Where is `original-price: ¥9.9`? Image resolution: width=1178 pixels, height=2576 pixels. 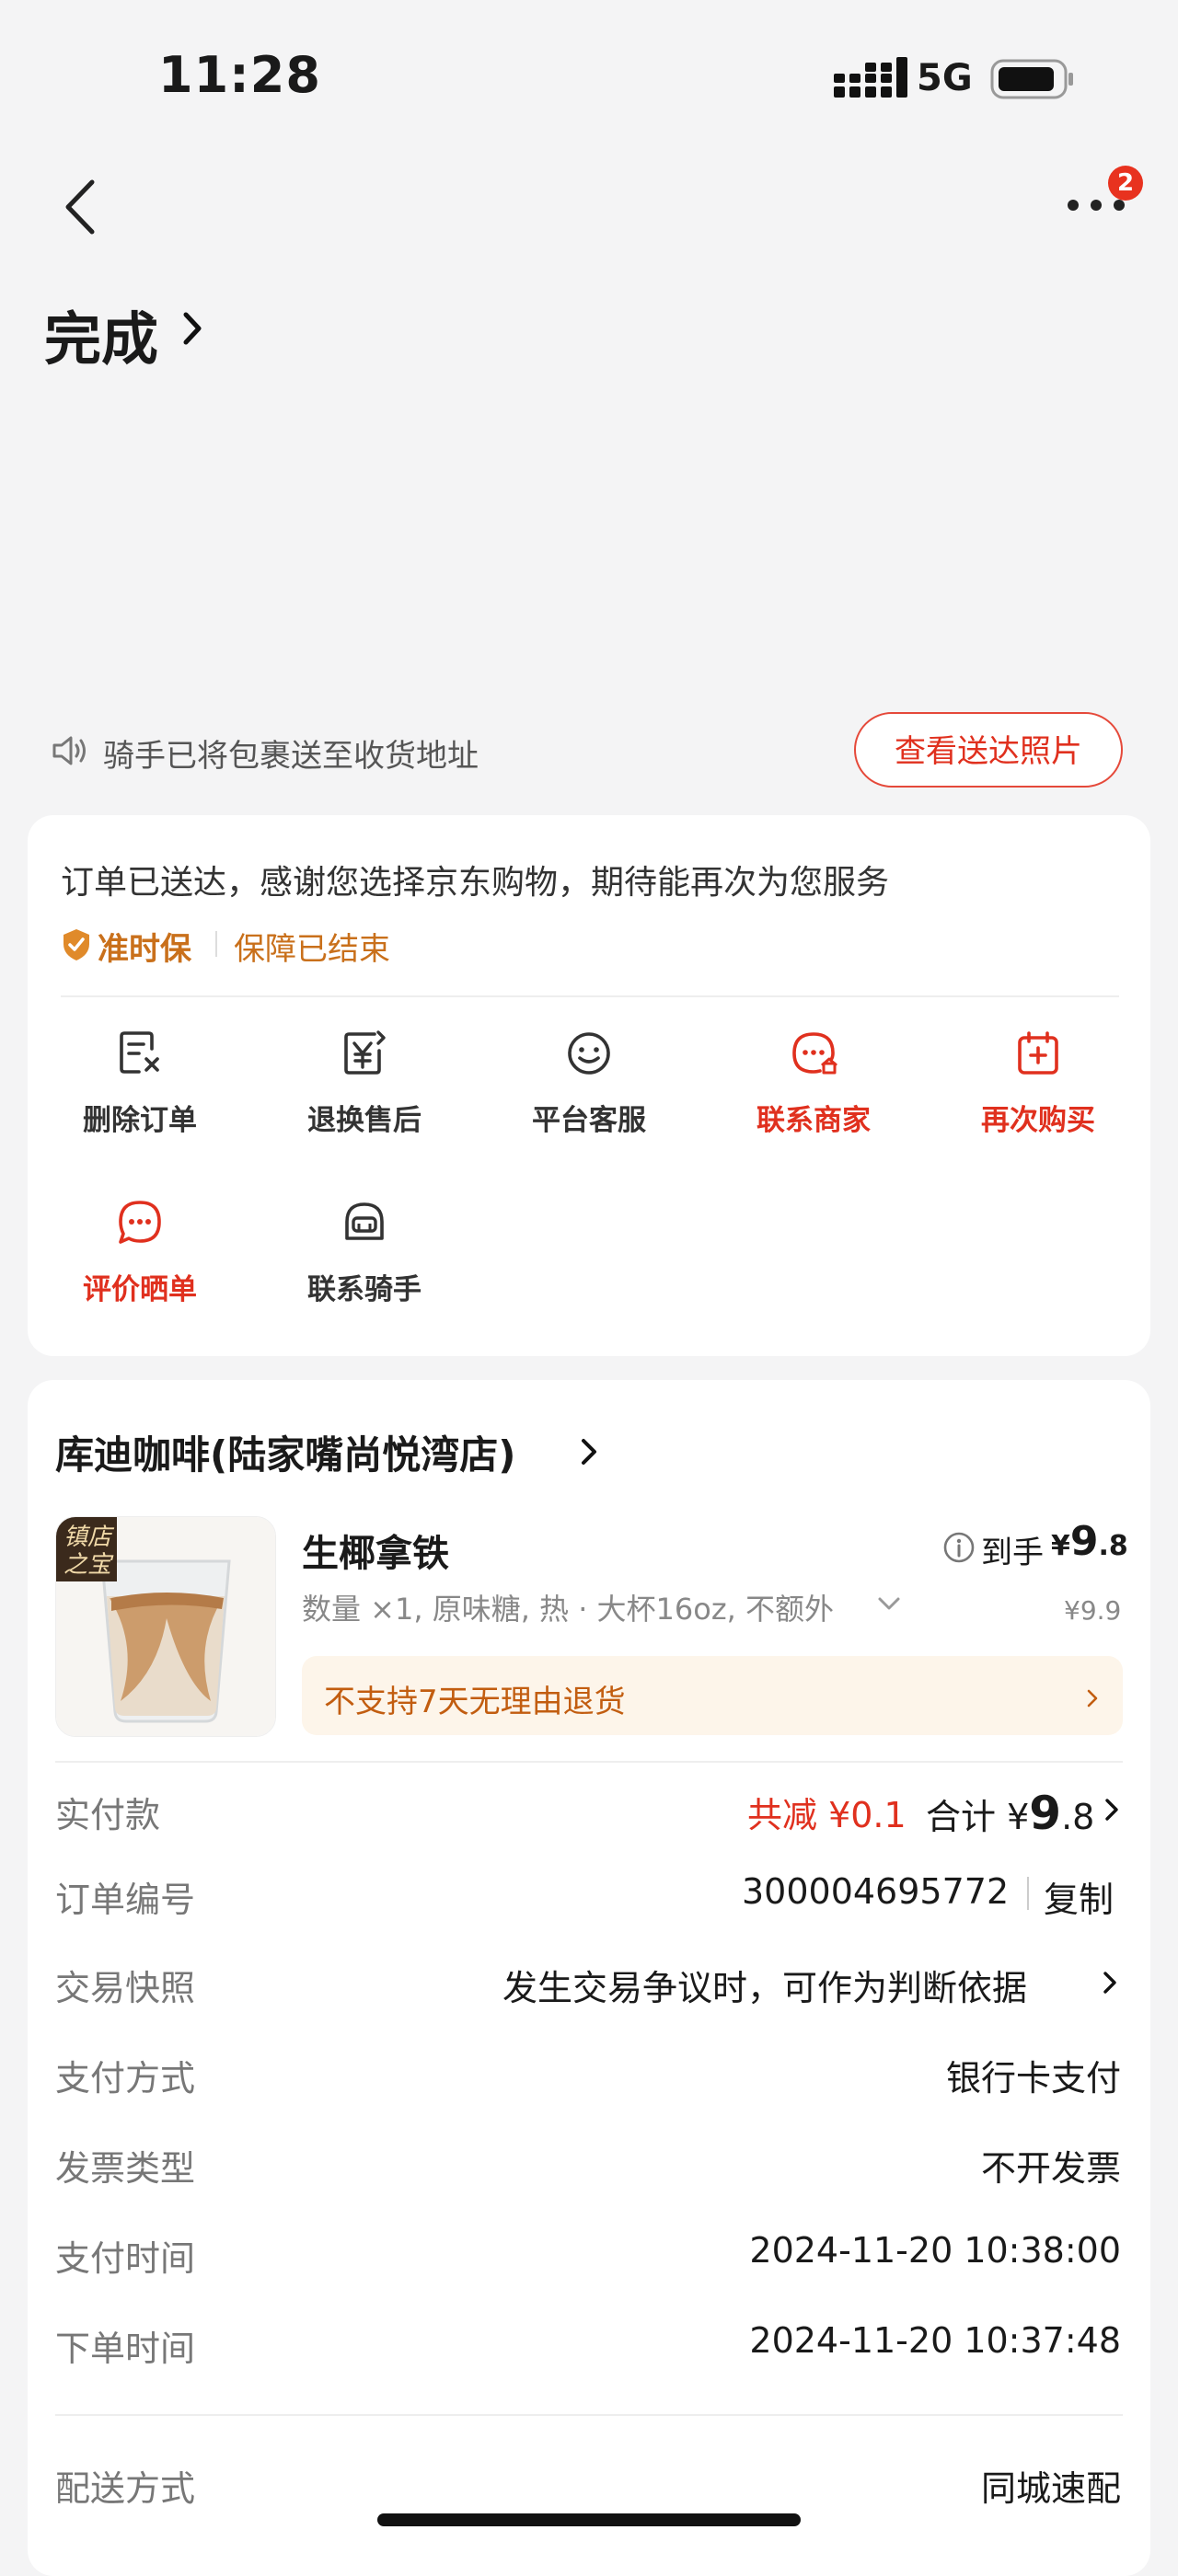
original-price: ¥9.9 is located at coordinates (1093, 1610).